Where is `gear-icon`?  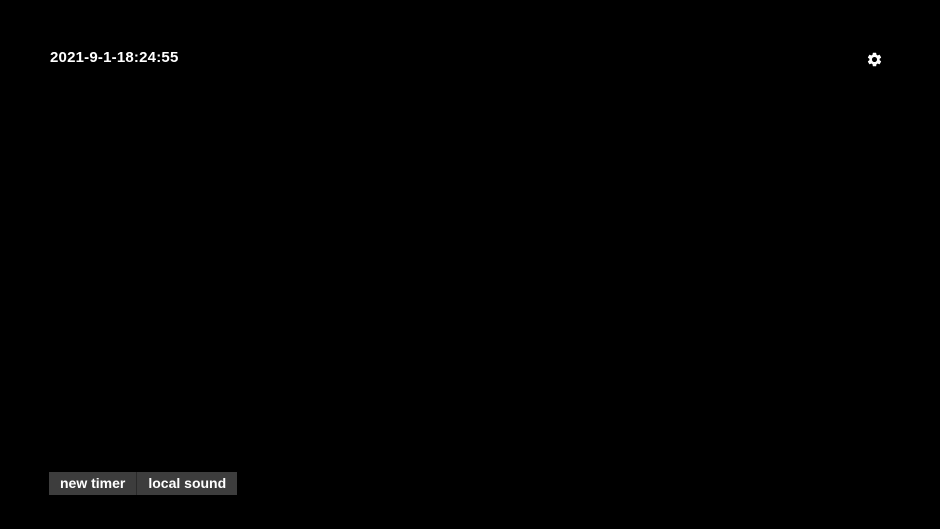
gear-icon is located at coordinates (874, 59).